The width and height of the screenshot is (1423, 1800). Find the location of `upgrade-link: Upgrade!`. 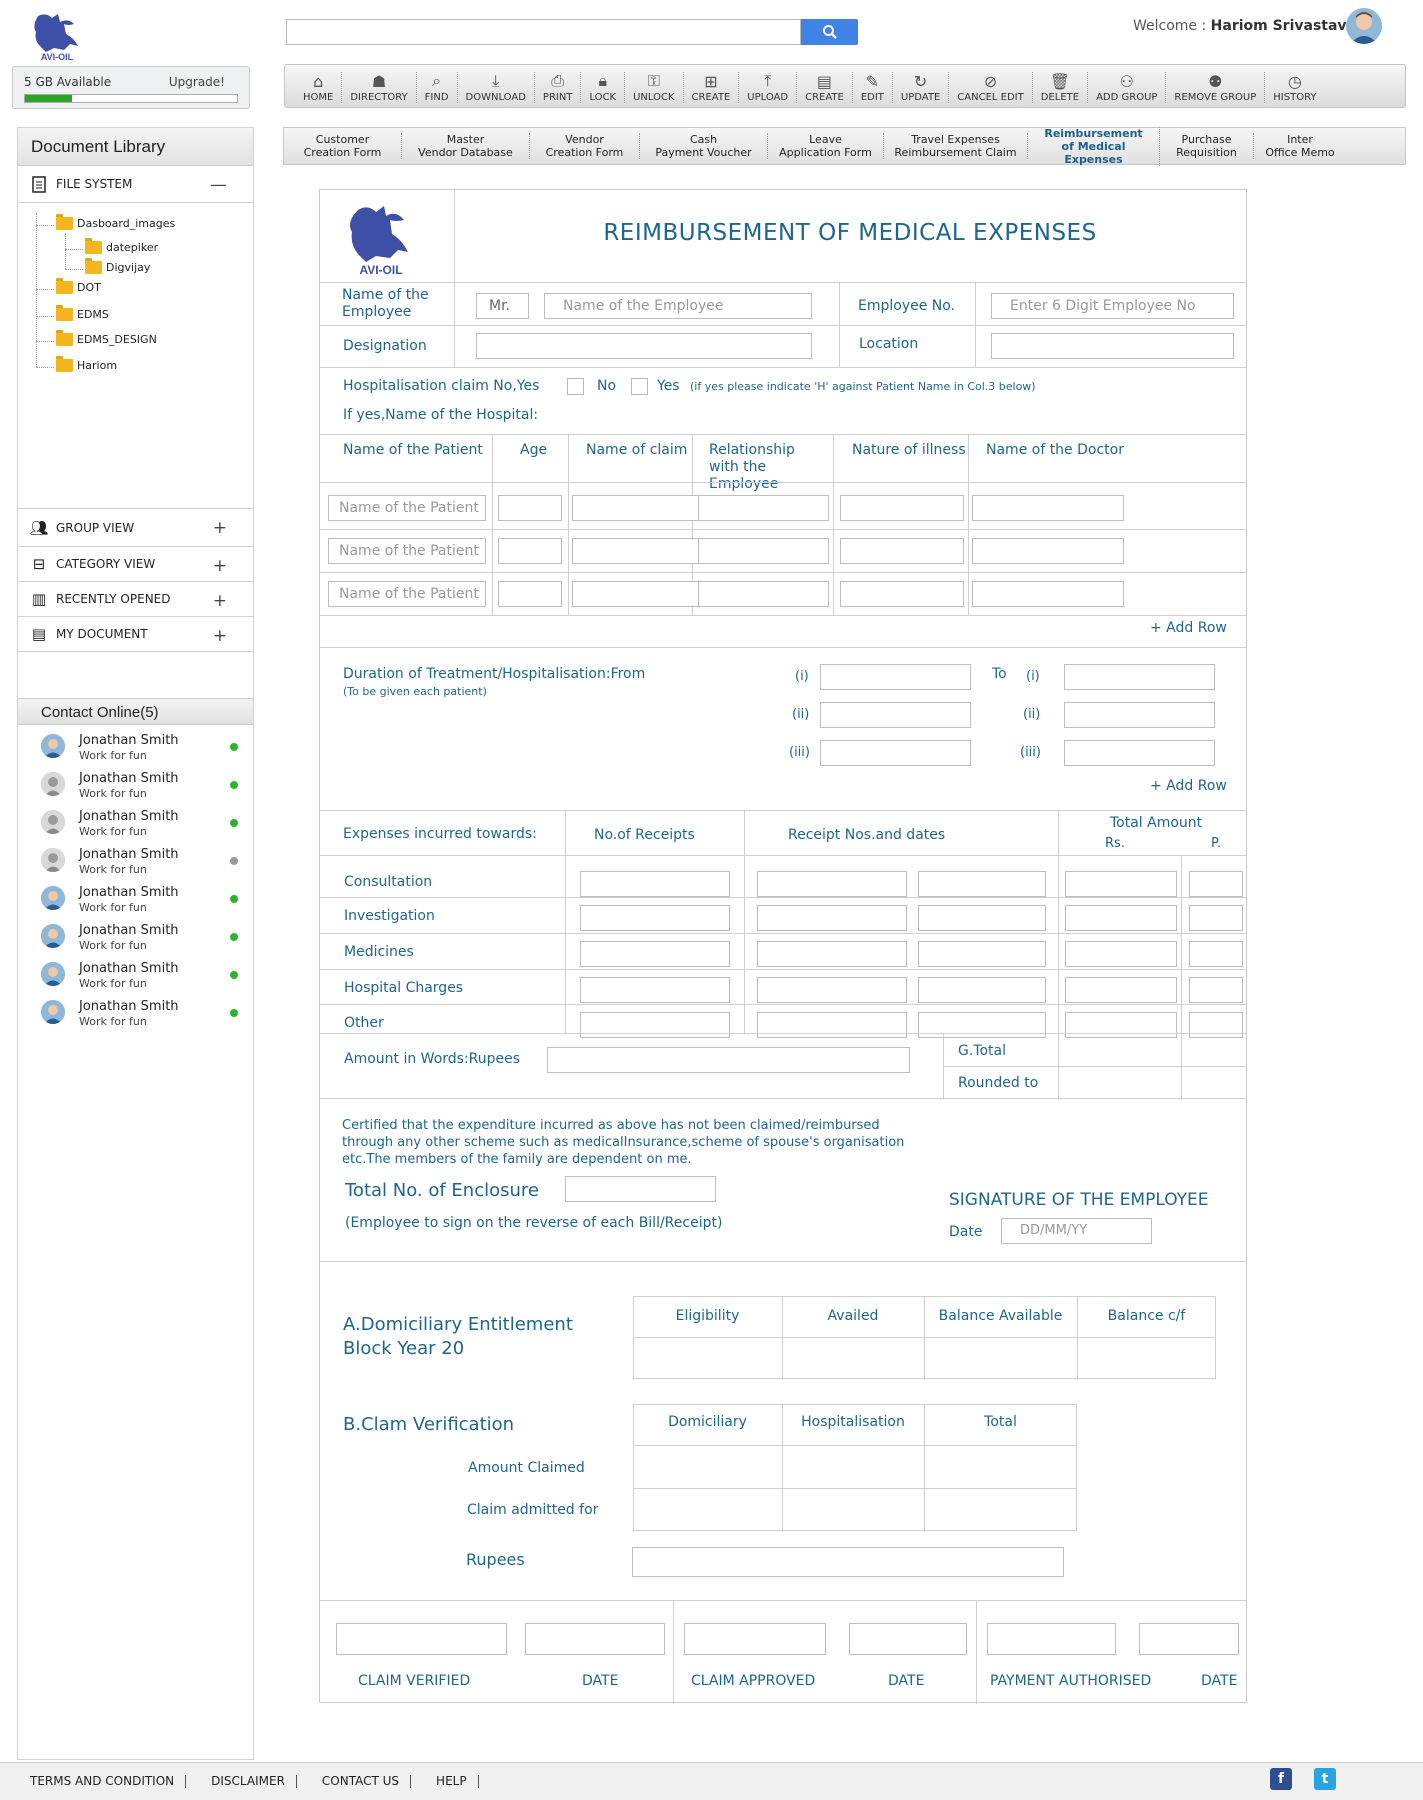

upgrade-link: Upgrade! is located at coordinates (197, 82).